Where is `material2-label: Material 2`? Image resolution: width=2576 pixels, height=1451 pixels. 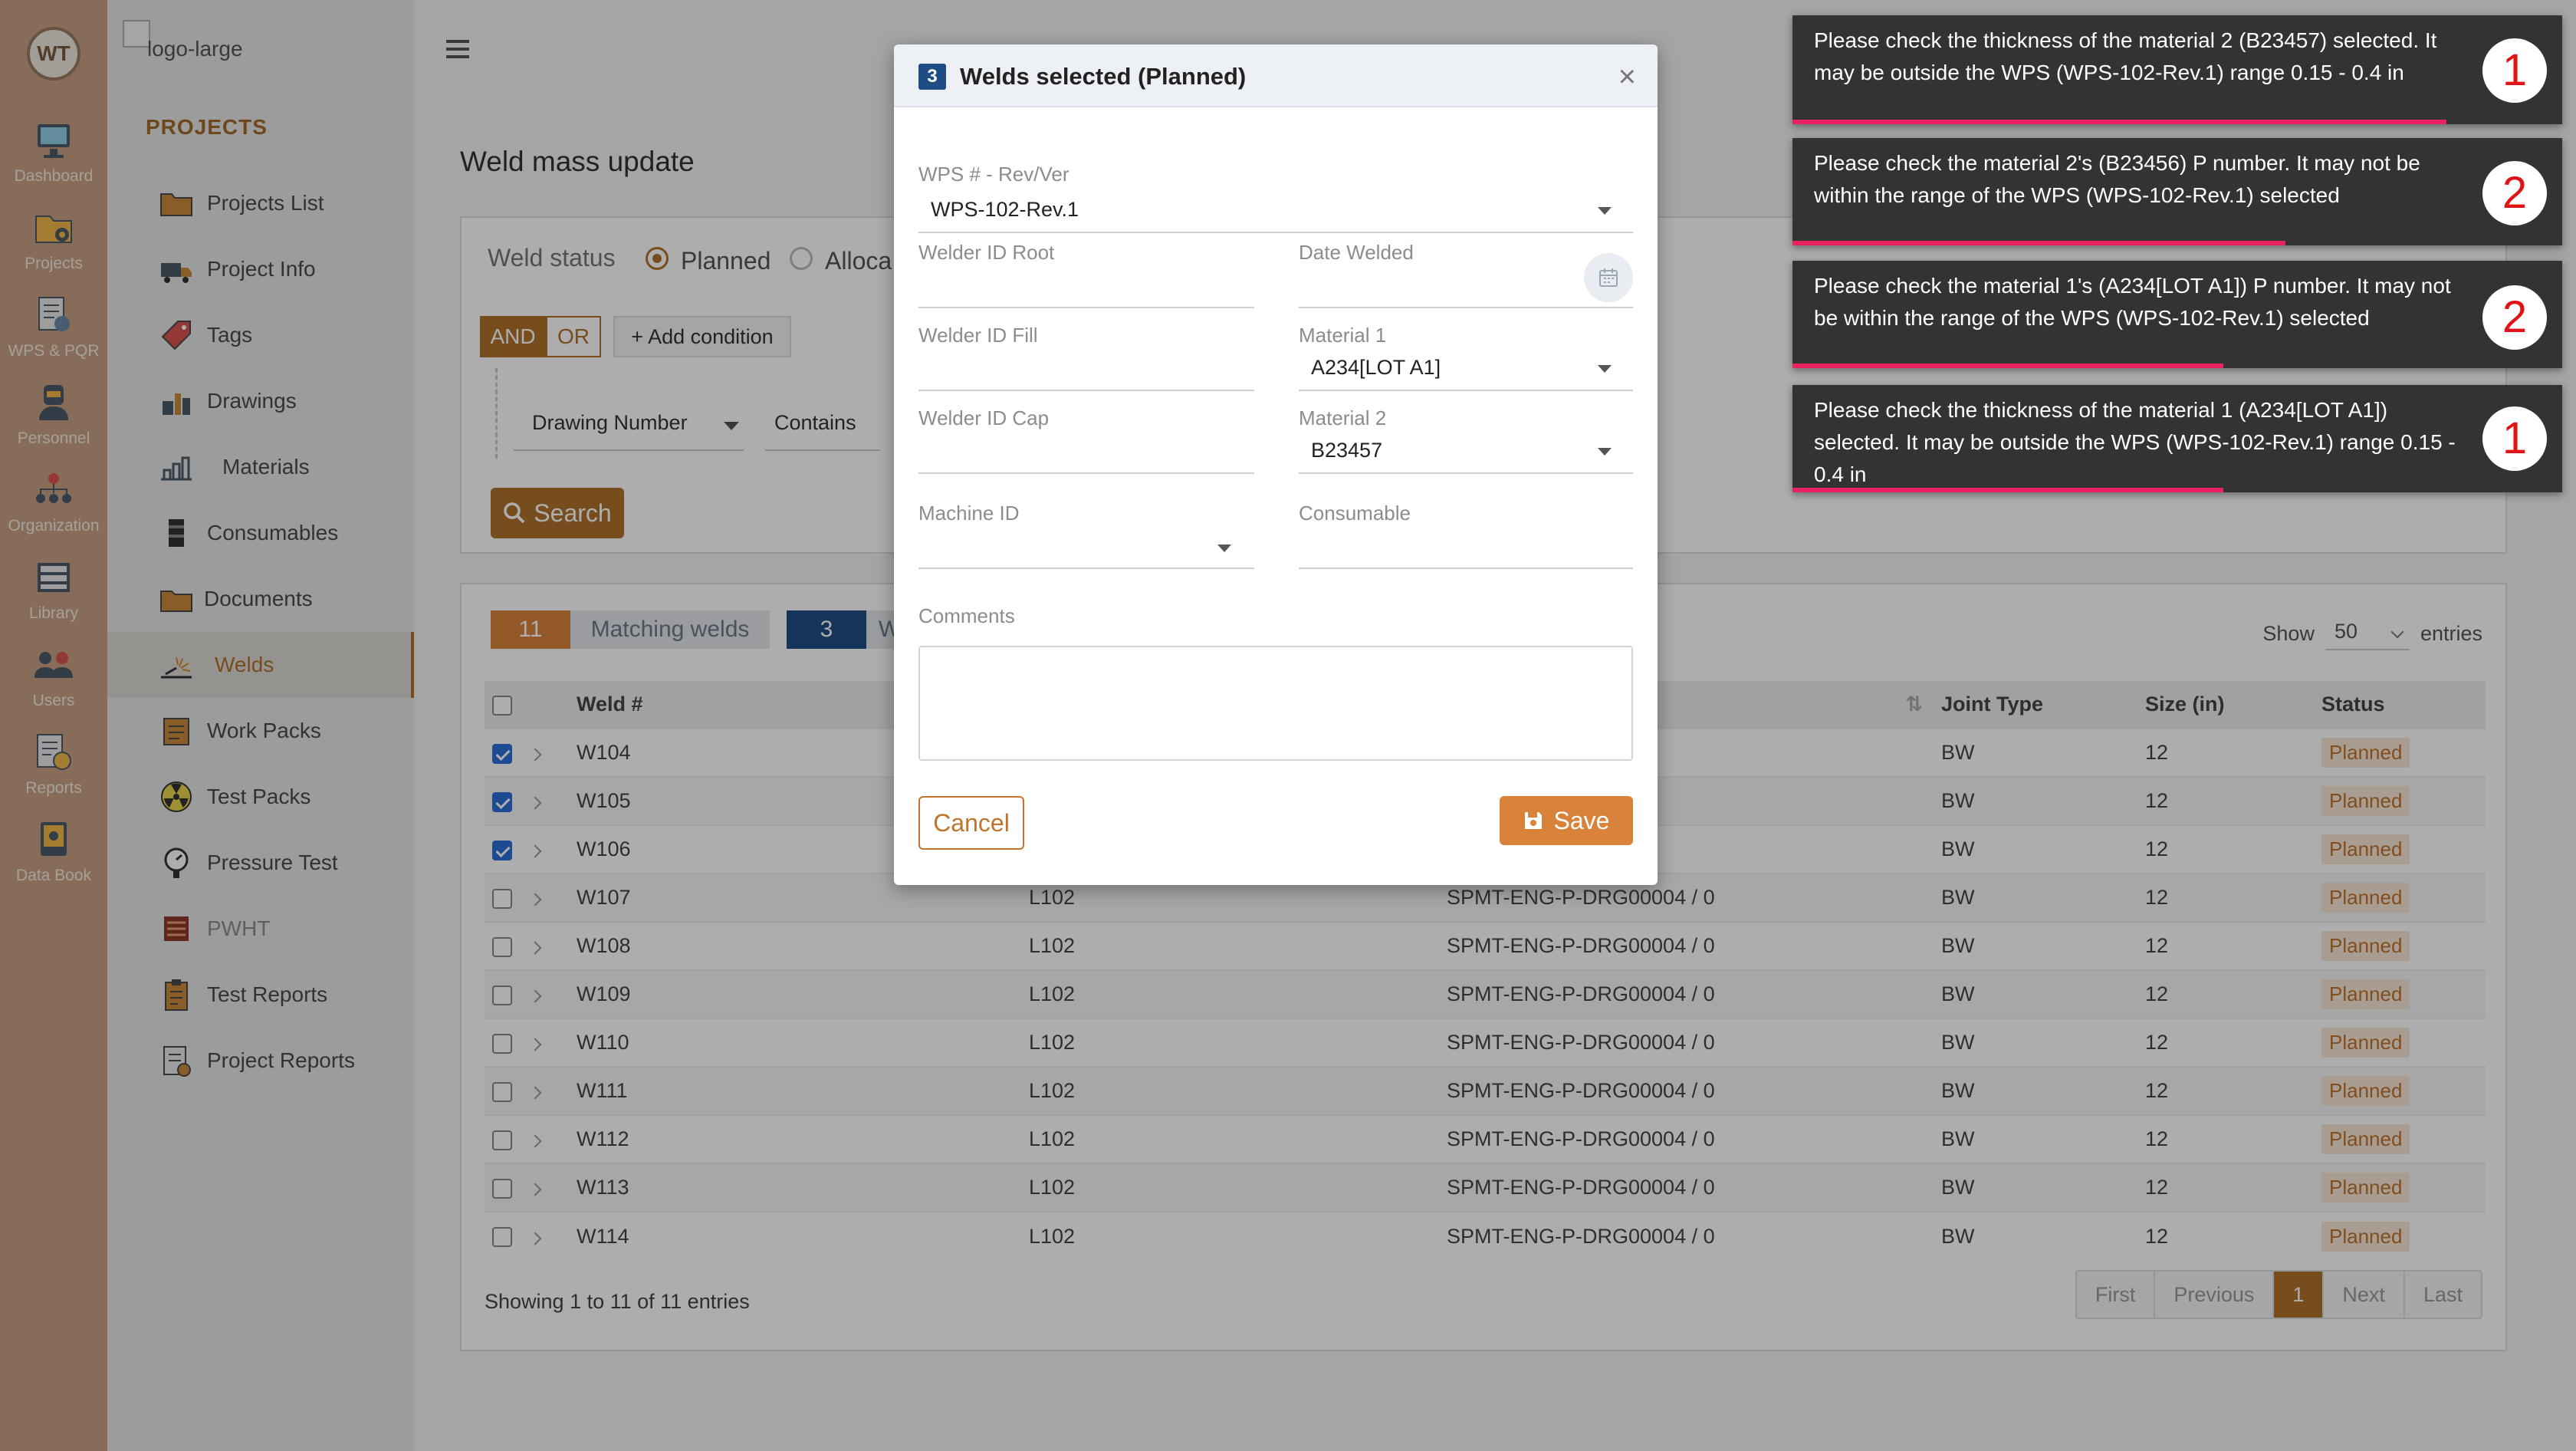 material2-label: Material 2 is located at coordinates (1343, 417).